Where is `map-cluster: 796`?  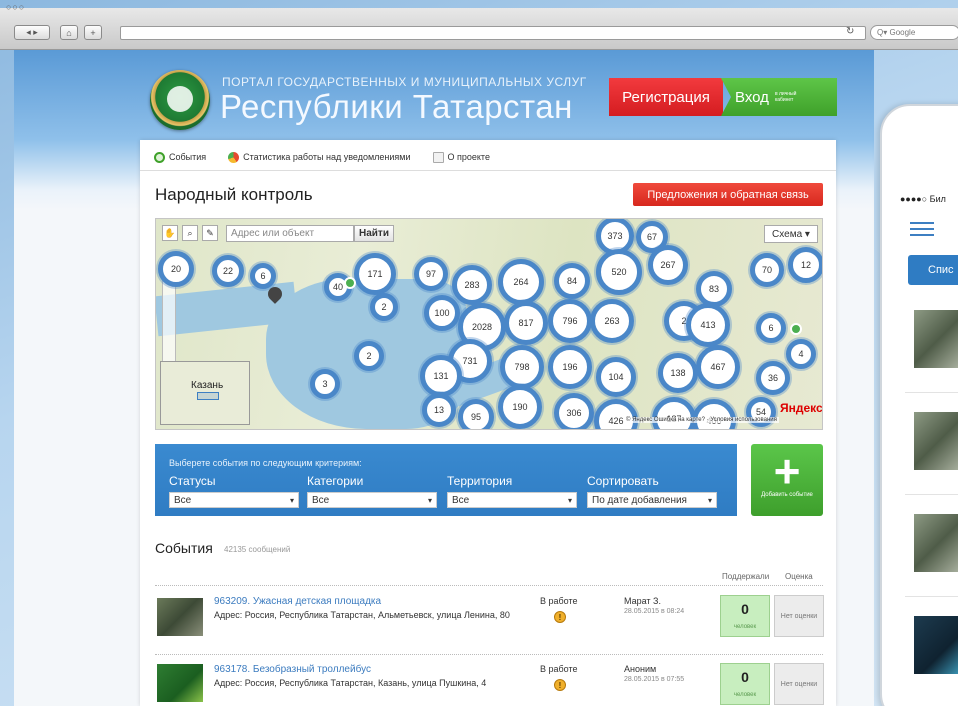 map-cluster: 796 is located at coordinates (570, 321).